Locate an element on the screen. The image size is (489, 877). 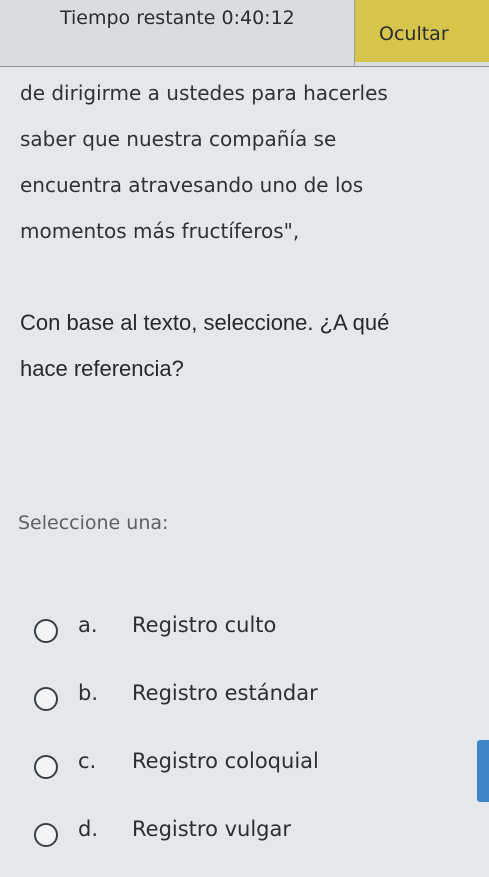
question-line: Con base al texto, seleccione. ¿A qué is located at coordinates (205, 322).